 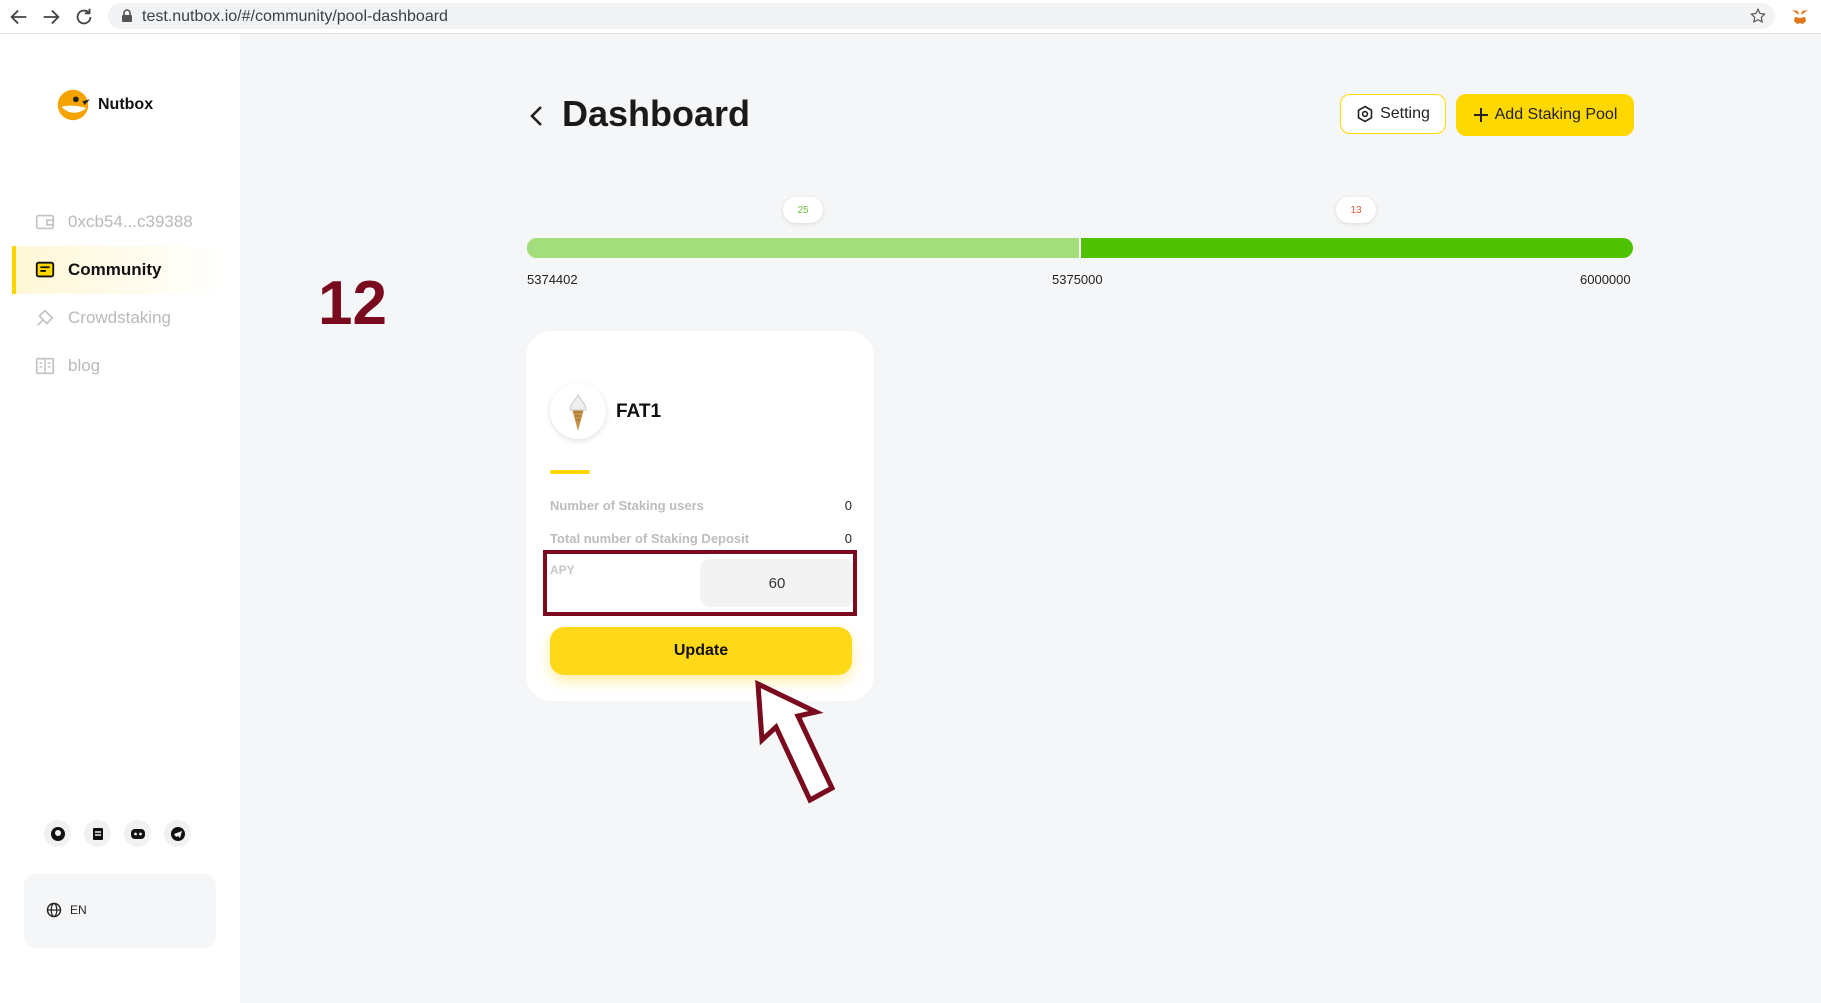 I want to click on stage-1-value: 25, so click(x=803, y=210).